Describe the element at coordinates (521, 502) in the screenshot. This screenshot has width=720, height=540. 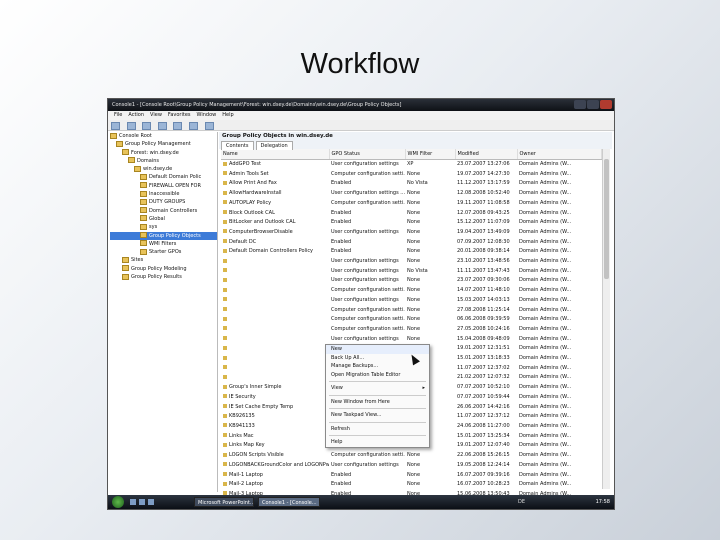
I see `language-indicator: DE` at that location.